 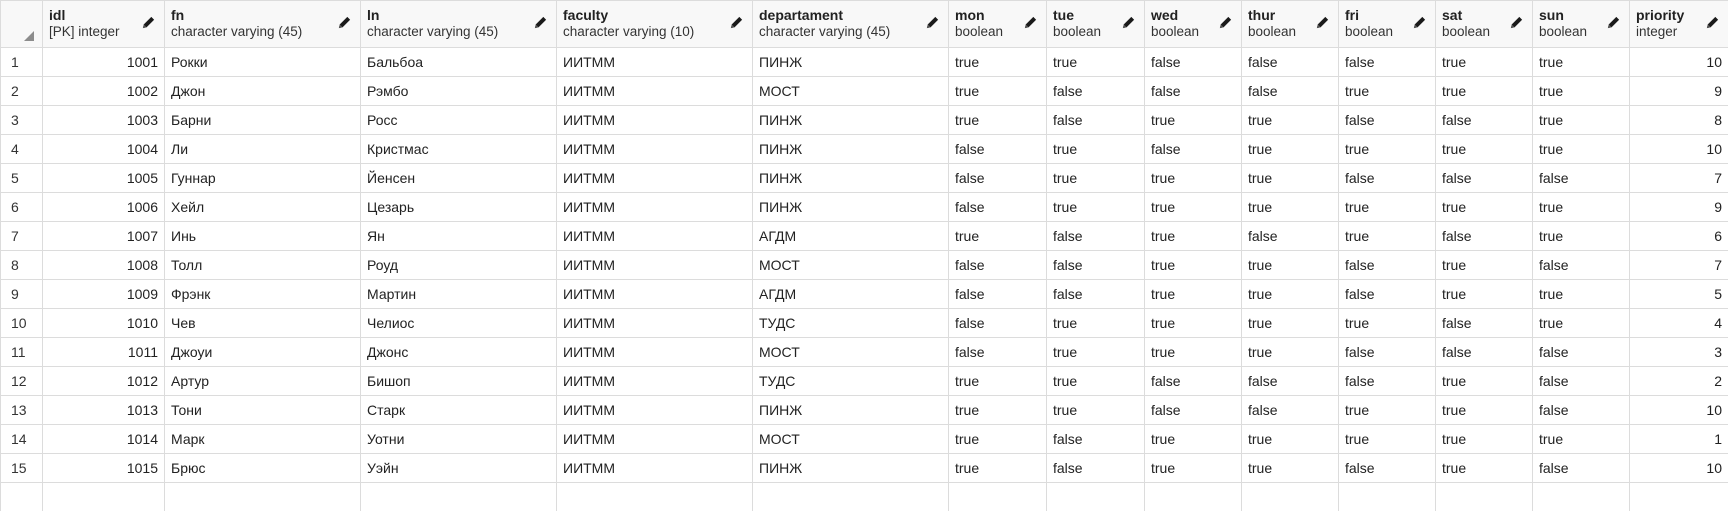 What do you see at coordinates (1679, 91) in the screenshot?
I see `cell-priority: 9` at bounding box center [1679, 91].